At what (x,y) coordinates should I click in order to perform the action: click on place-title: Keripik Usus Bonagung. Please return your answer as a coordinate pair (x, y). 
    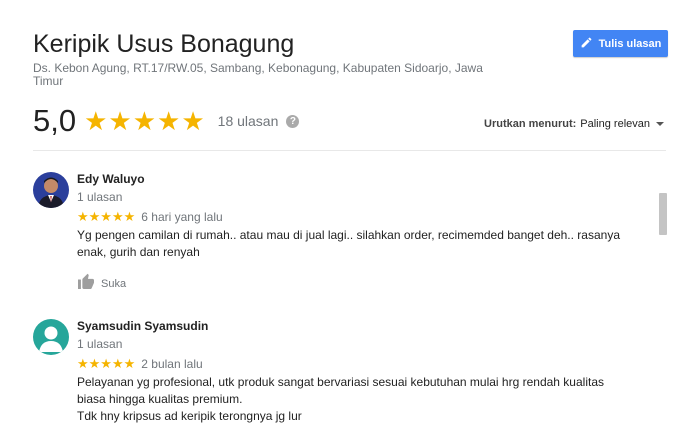
    Looking at the image, I should click on (164, 44).